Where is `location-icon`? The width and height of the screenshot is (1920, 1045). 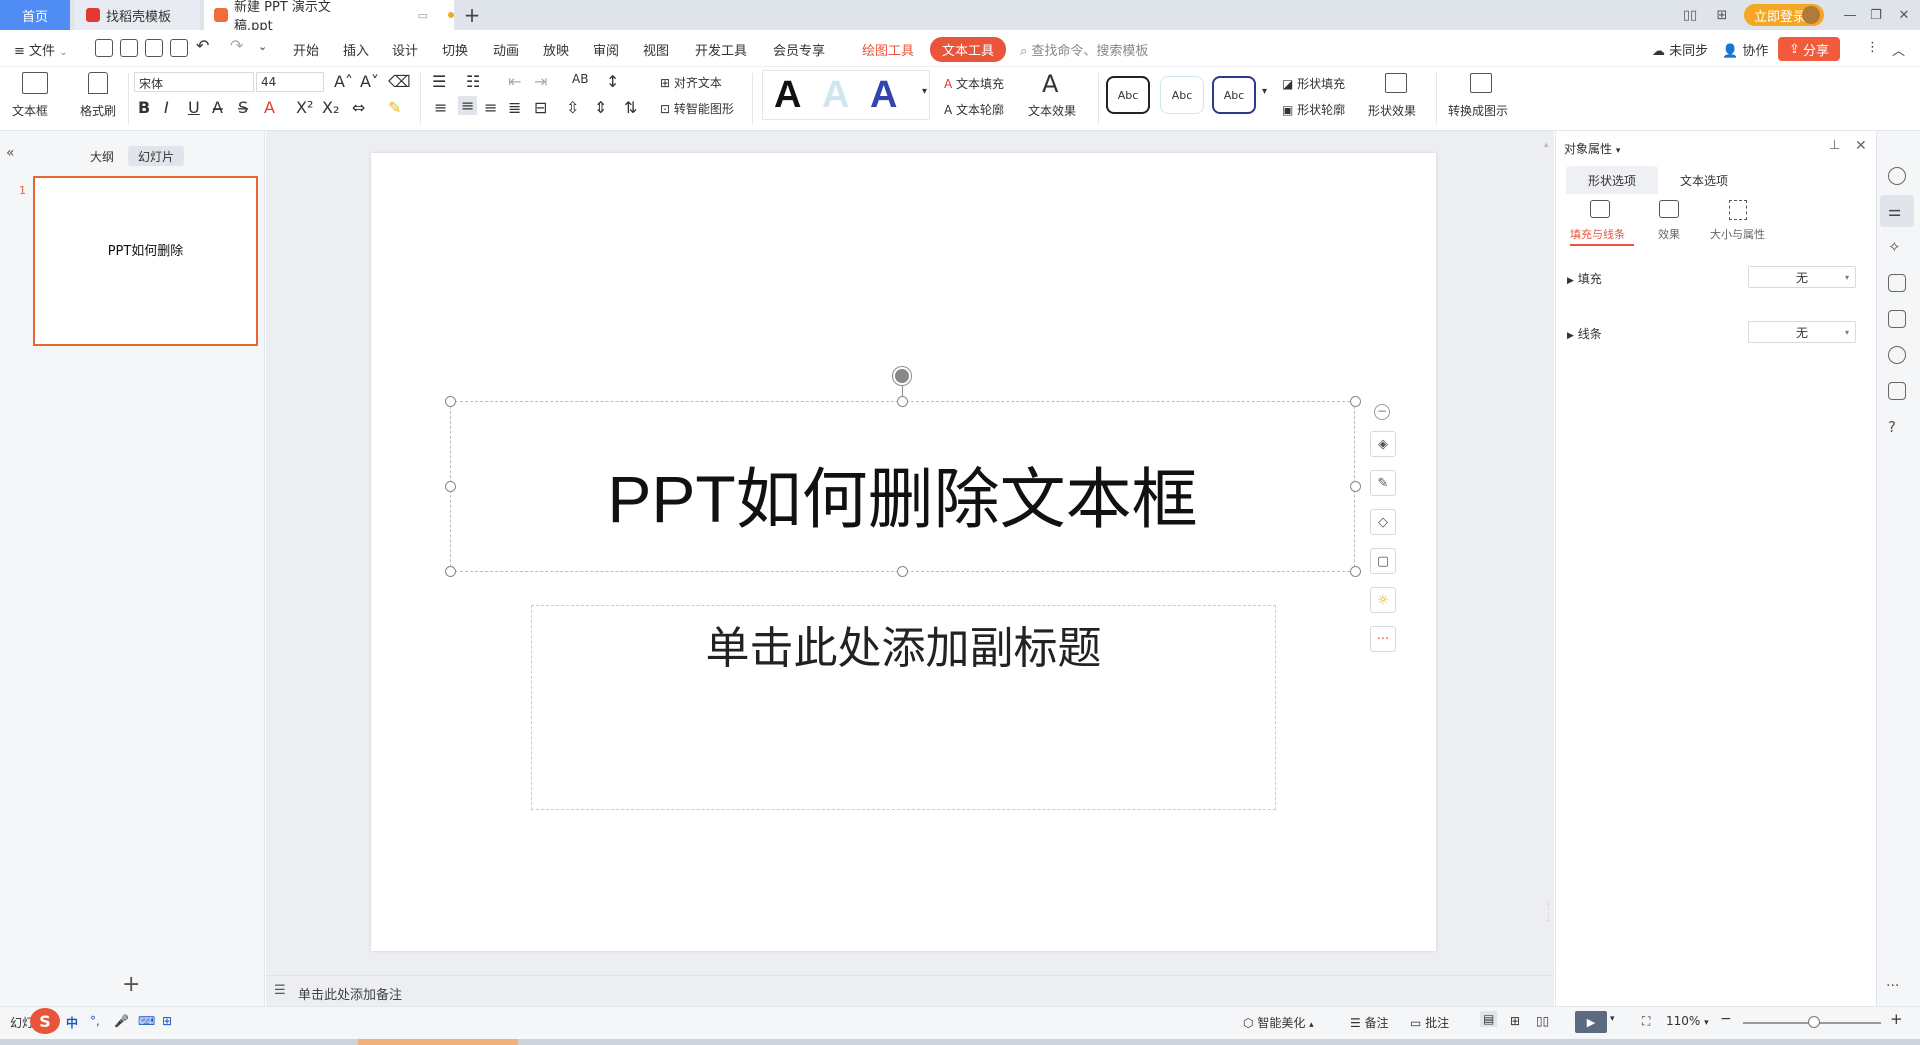
location-icon is located at coordinates (1897, 355).